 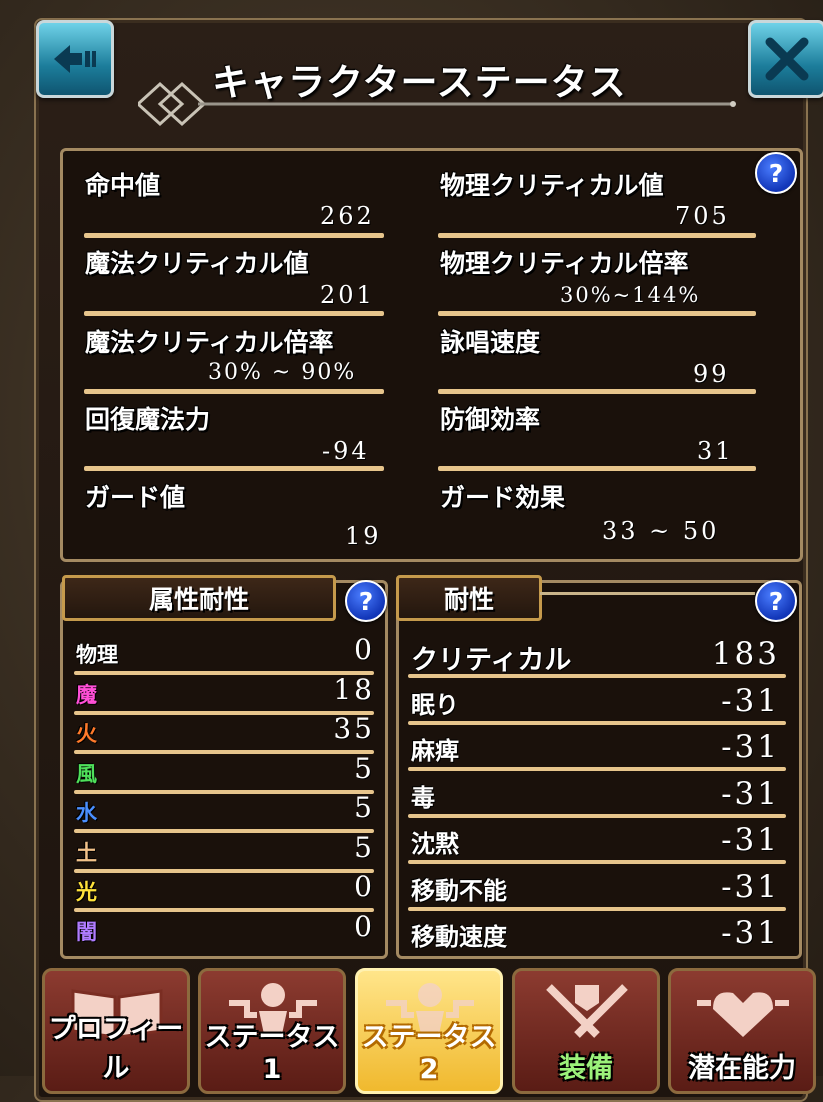 I want to click on element-resist-label: 火, so click(x=86, y=734).